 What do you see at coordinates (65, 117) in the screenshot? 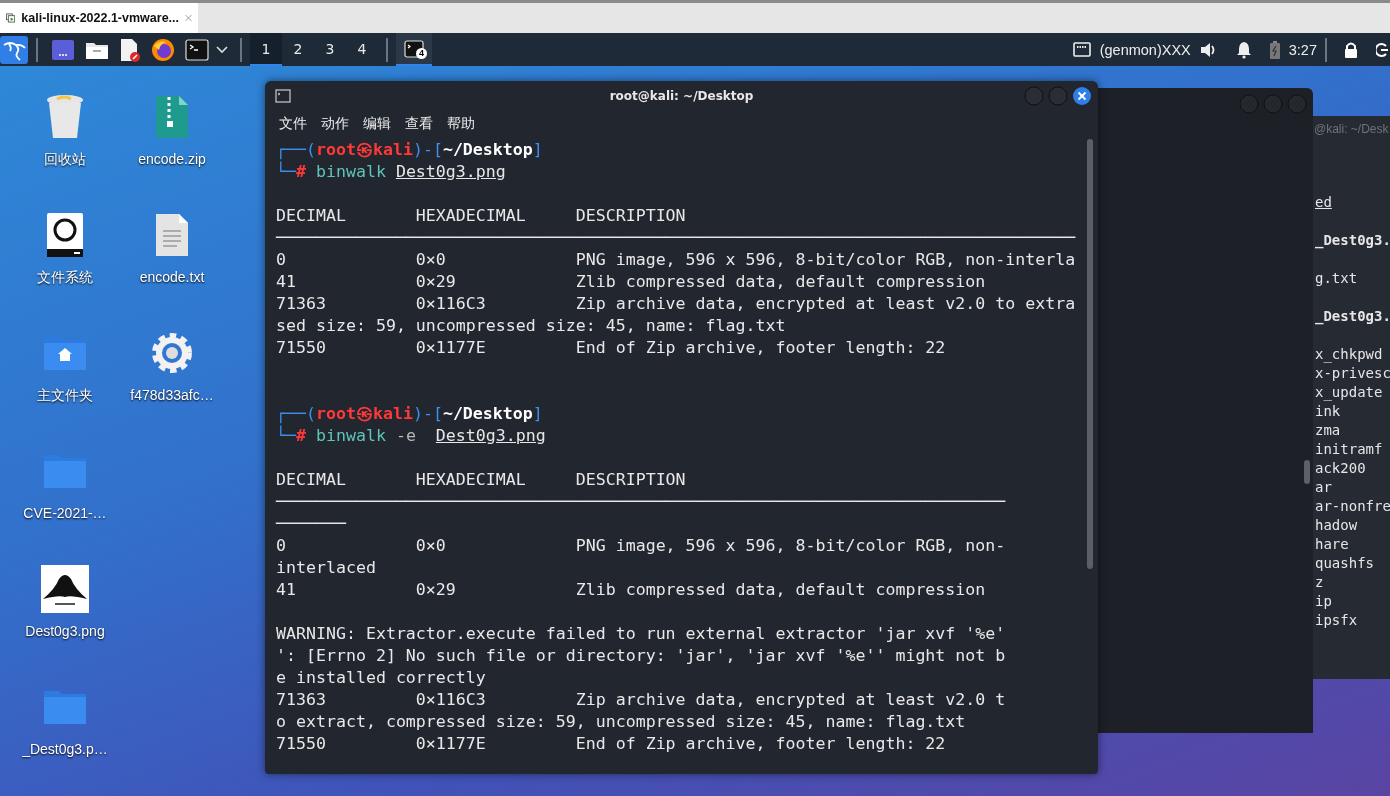
I see `trash-icon` at bounding box center [65, 117].